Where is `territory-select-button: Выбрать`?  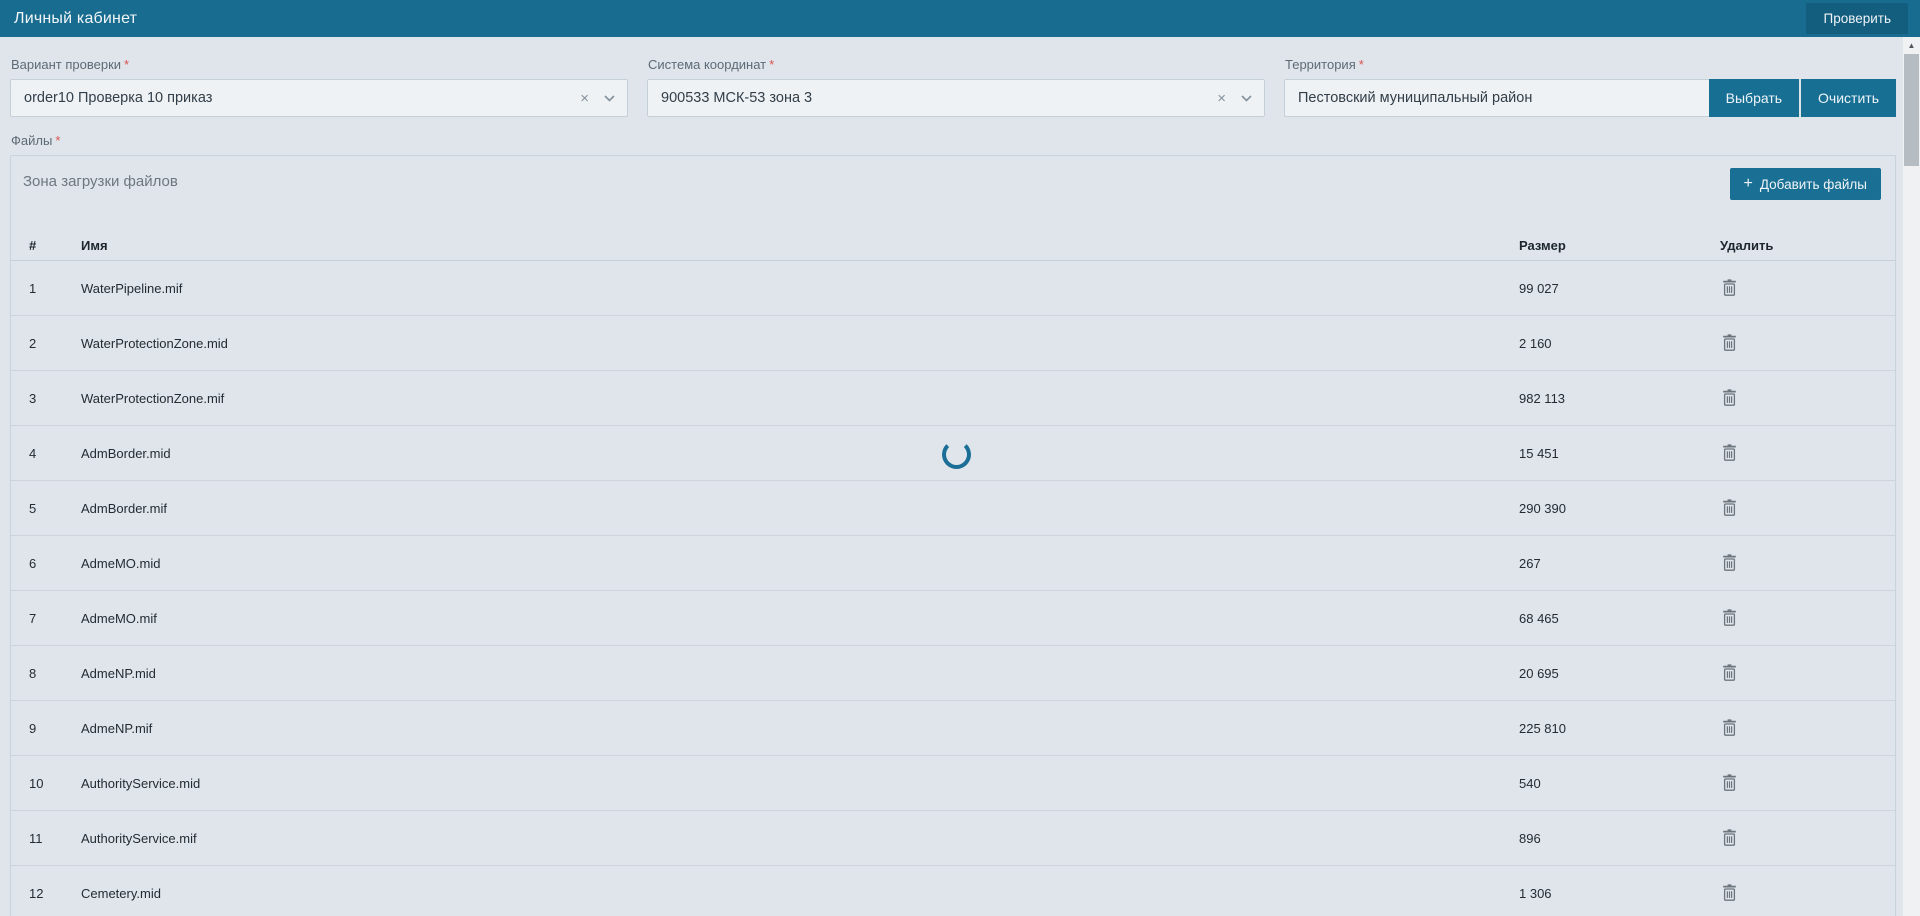 territory-select-button: Выбрать is located at coordinates (1754, 98).